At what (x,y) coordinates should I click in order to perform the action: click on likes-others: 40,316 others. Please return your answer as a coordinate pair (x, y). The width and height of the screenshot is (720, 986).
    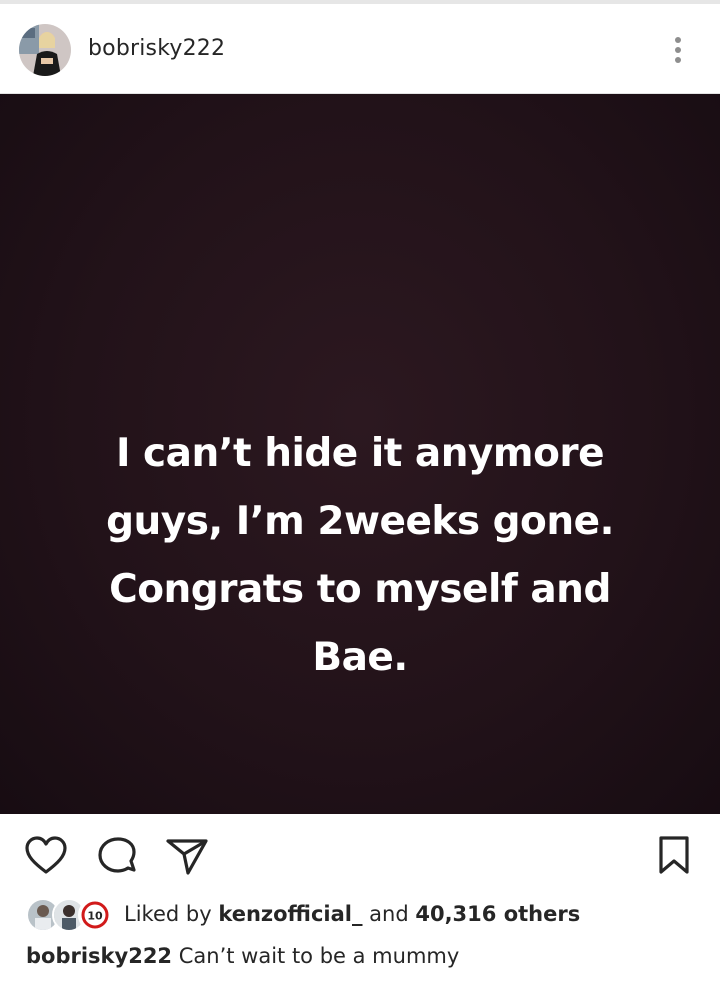
    Looking at the image, I should click on (497, 914).